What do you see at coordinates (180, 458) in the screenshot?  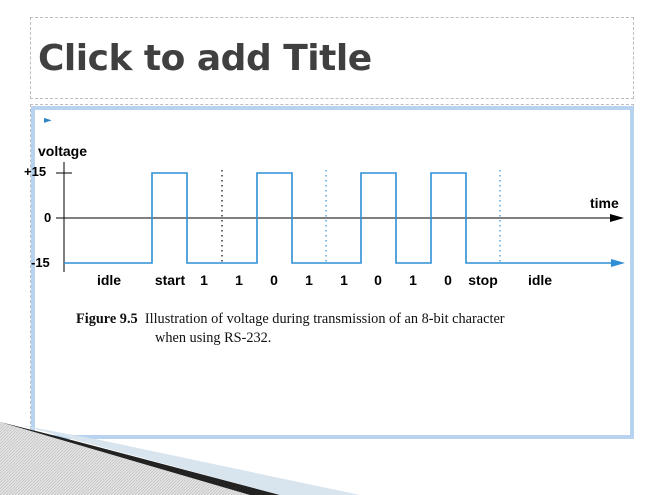 I see `slide-corner-decoration` at bounding box center [180, 458].